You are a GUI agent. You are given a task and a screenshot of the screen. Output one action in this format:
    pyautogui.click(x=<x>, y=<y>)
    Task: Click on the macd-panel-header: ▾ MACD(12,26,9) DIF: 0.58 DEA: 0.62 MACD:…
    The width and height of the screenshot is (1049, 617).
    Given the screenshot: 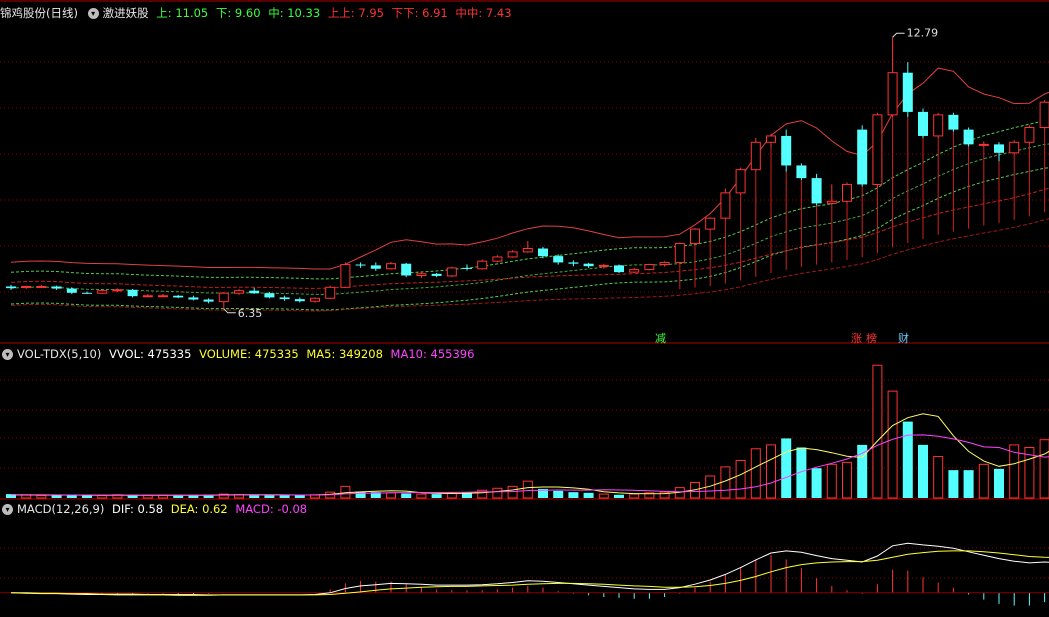 What is the action you would take?
    pyautogui.click(x=155, y=509)
    